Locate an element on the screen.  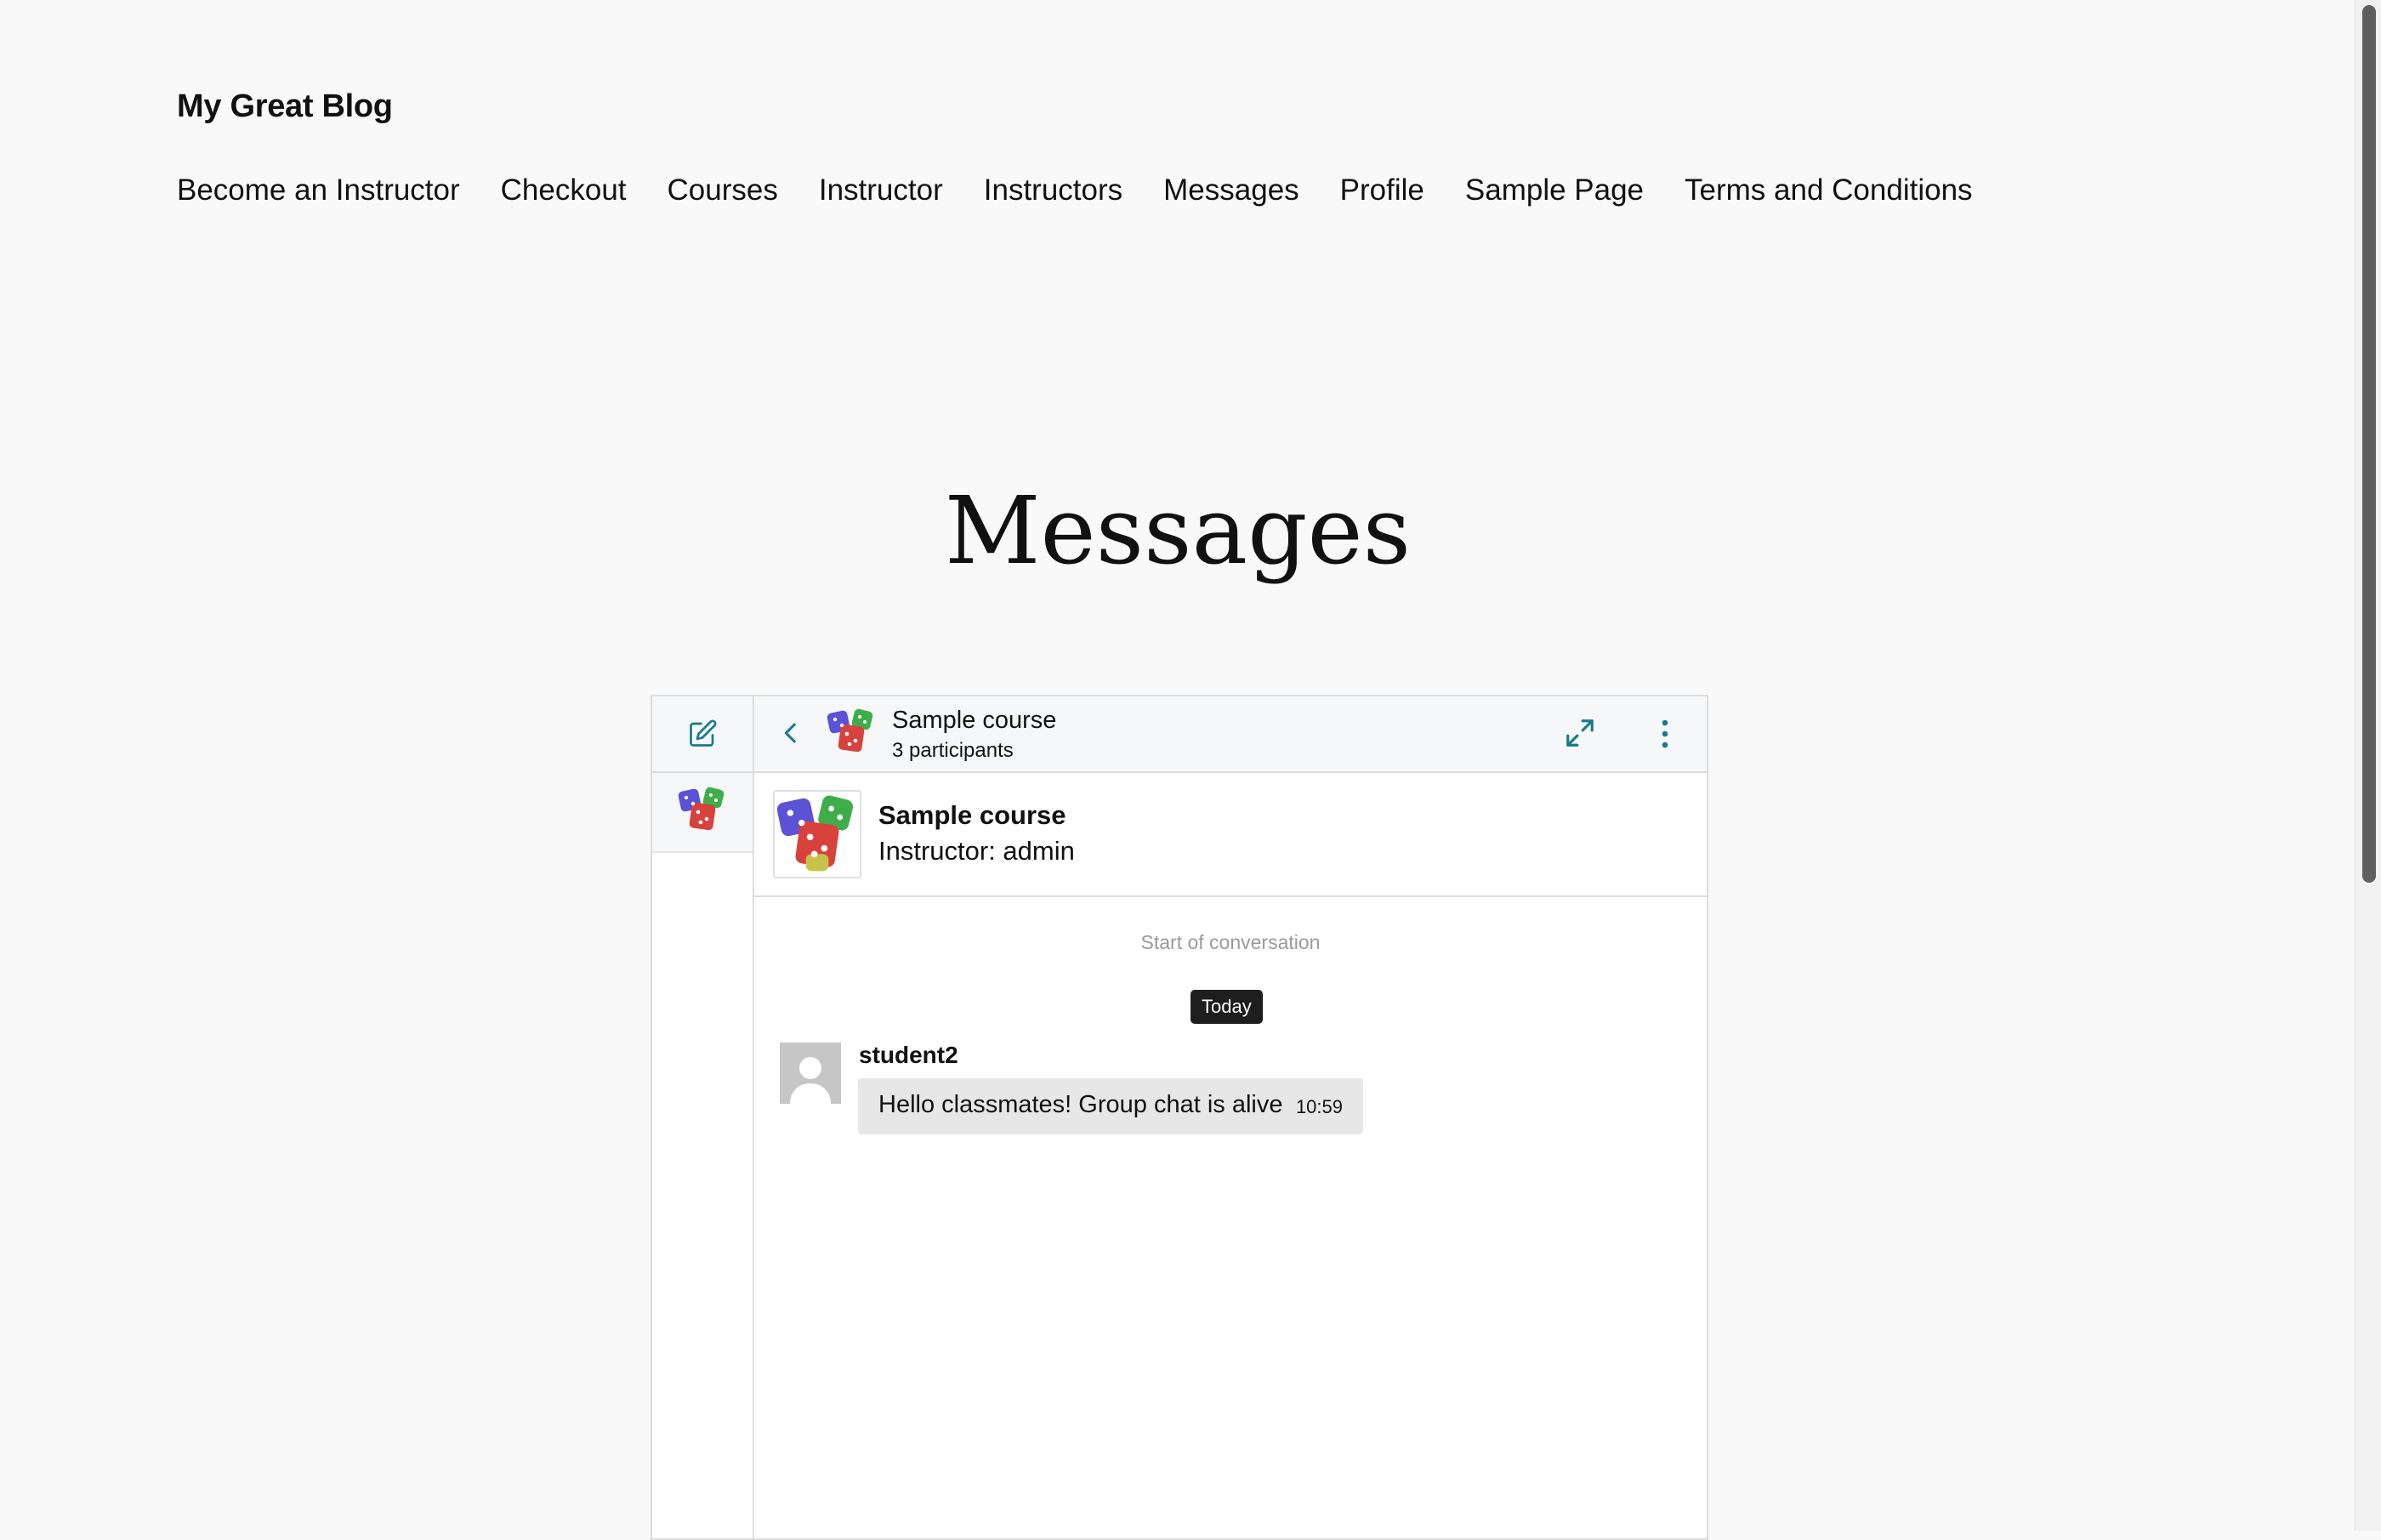
message-sender: student2 is located at coordinates (908, 1055).